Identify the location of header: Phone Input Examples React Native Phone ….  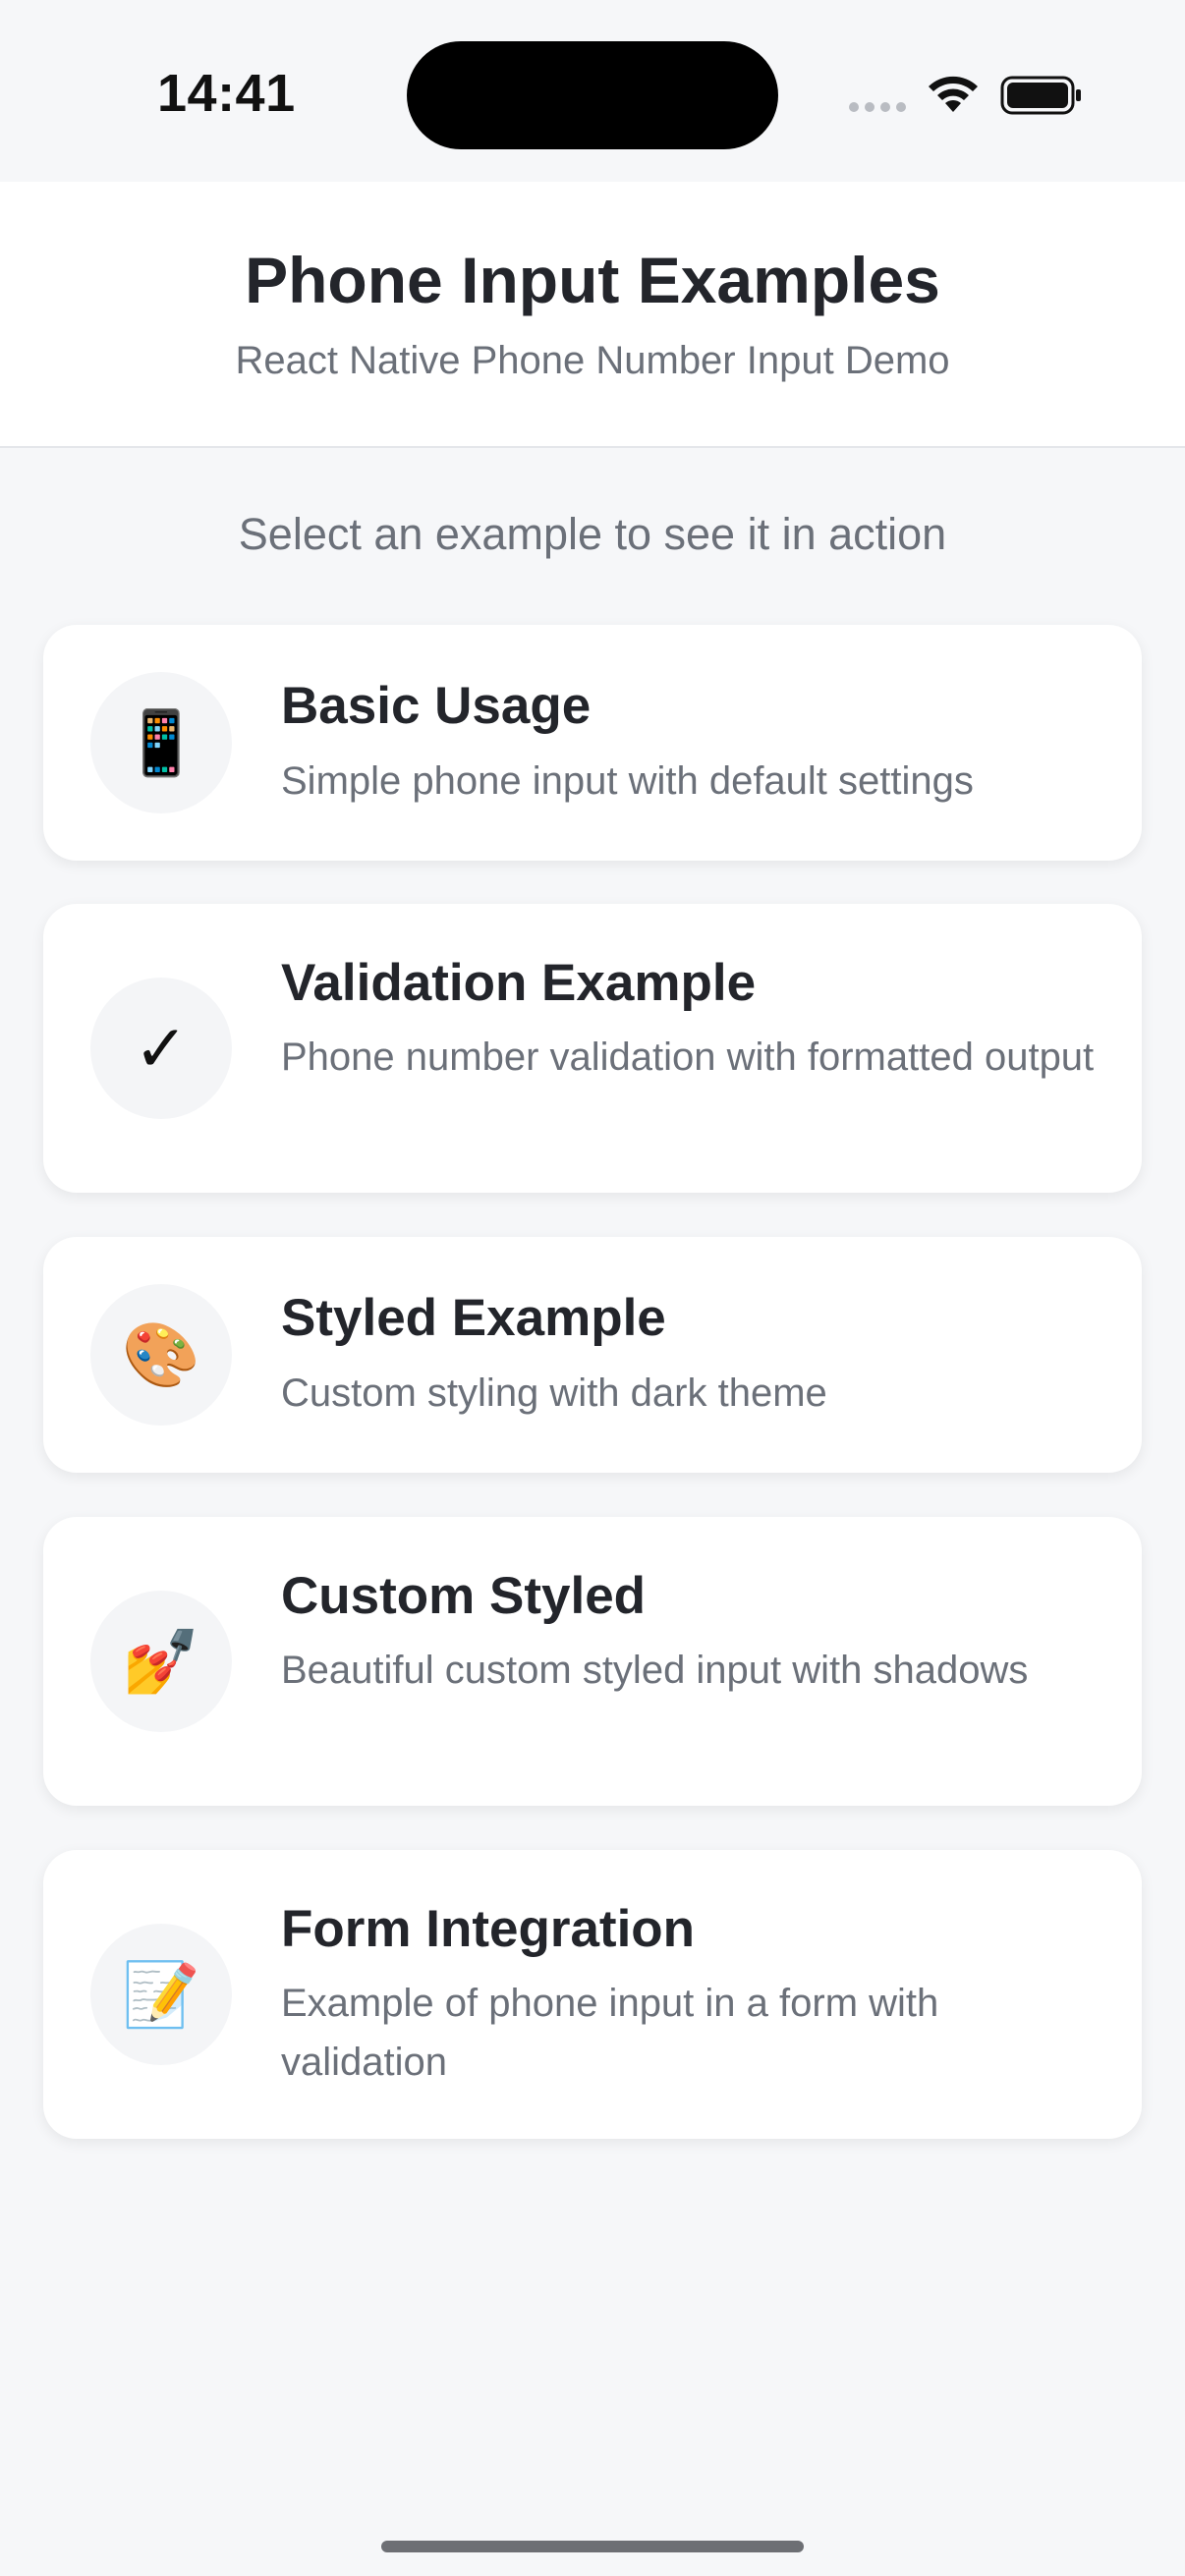
(592, 315).